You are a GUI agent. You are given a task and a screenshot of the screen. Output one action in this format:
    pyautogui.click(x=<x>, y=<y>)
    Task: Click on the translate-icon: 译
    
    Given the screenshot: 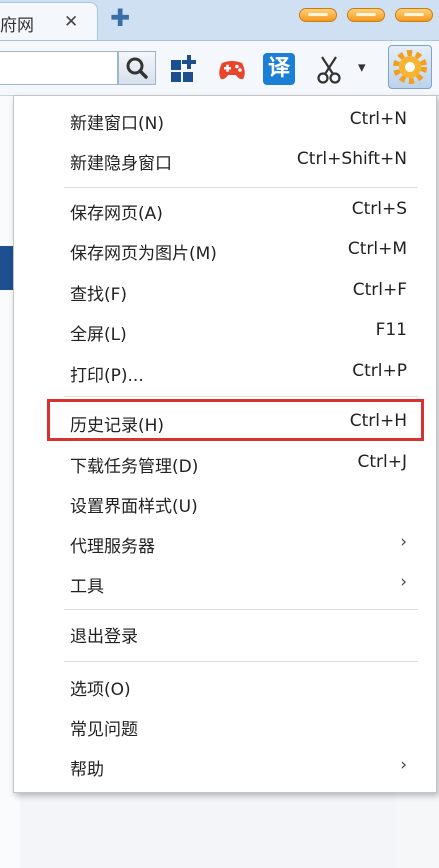 What is the action you would take?
    pyautogui.click(x=279, y=69)
    